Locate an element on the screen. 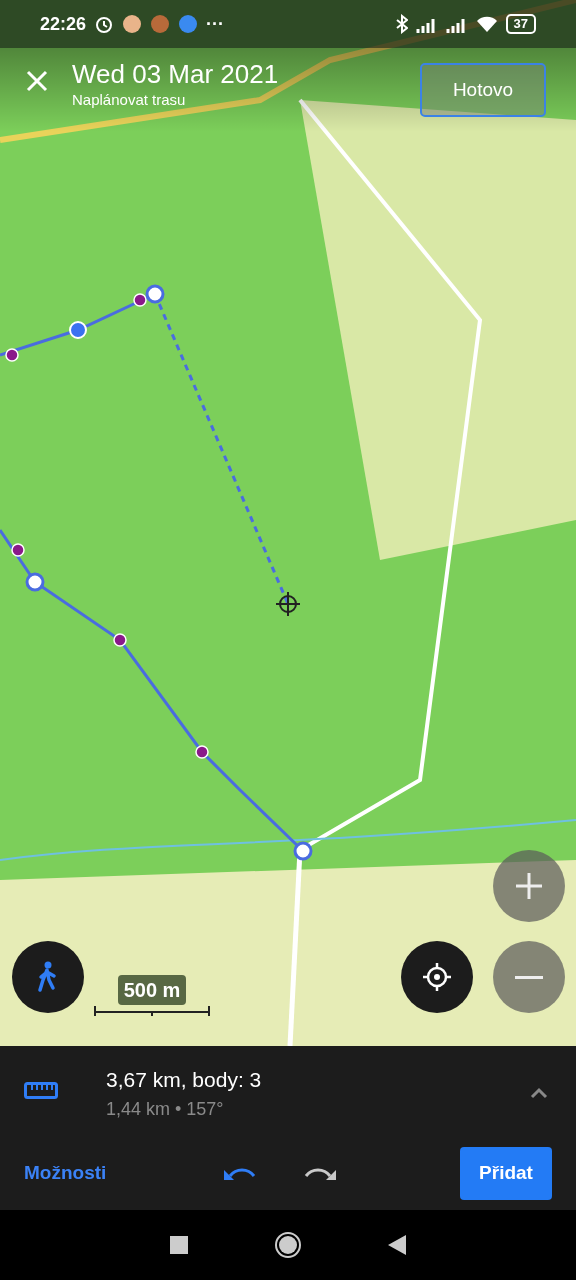 The height and width of the screenshot is (1280, 576). ruler-icon is located at coordinates (41, 1090).